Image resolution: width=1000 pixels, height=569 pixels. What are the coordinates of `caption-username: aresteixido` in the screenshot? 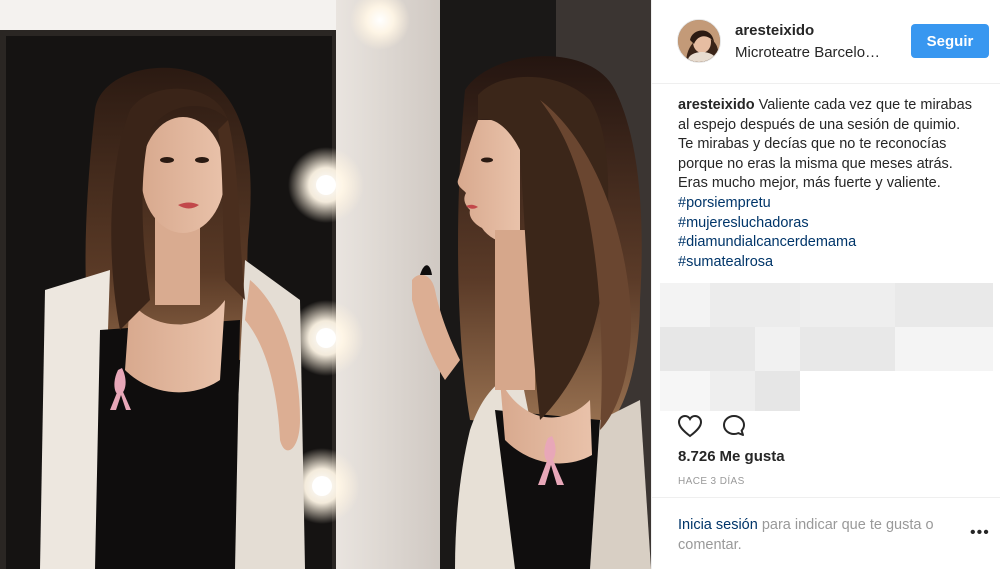 It's located at (716, 105).